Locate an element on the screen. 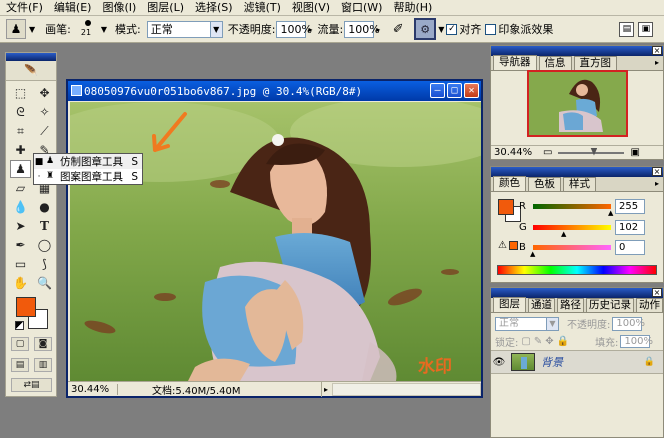 The width and height of the screenshot is (664, 438). zoom-in-icon: ▣ is located at coordinates (634, 152).